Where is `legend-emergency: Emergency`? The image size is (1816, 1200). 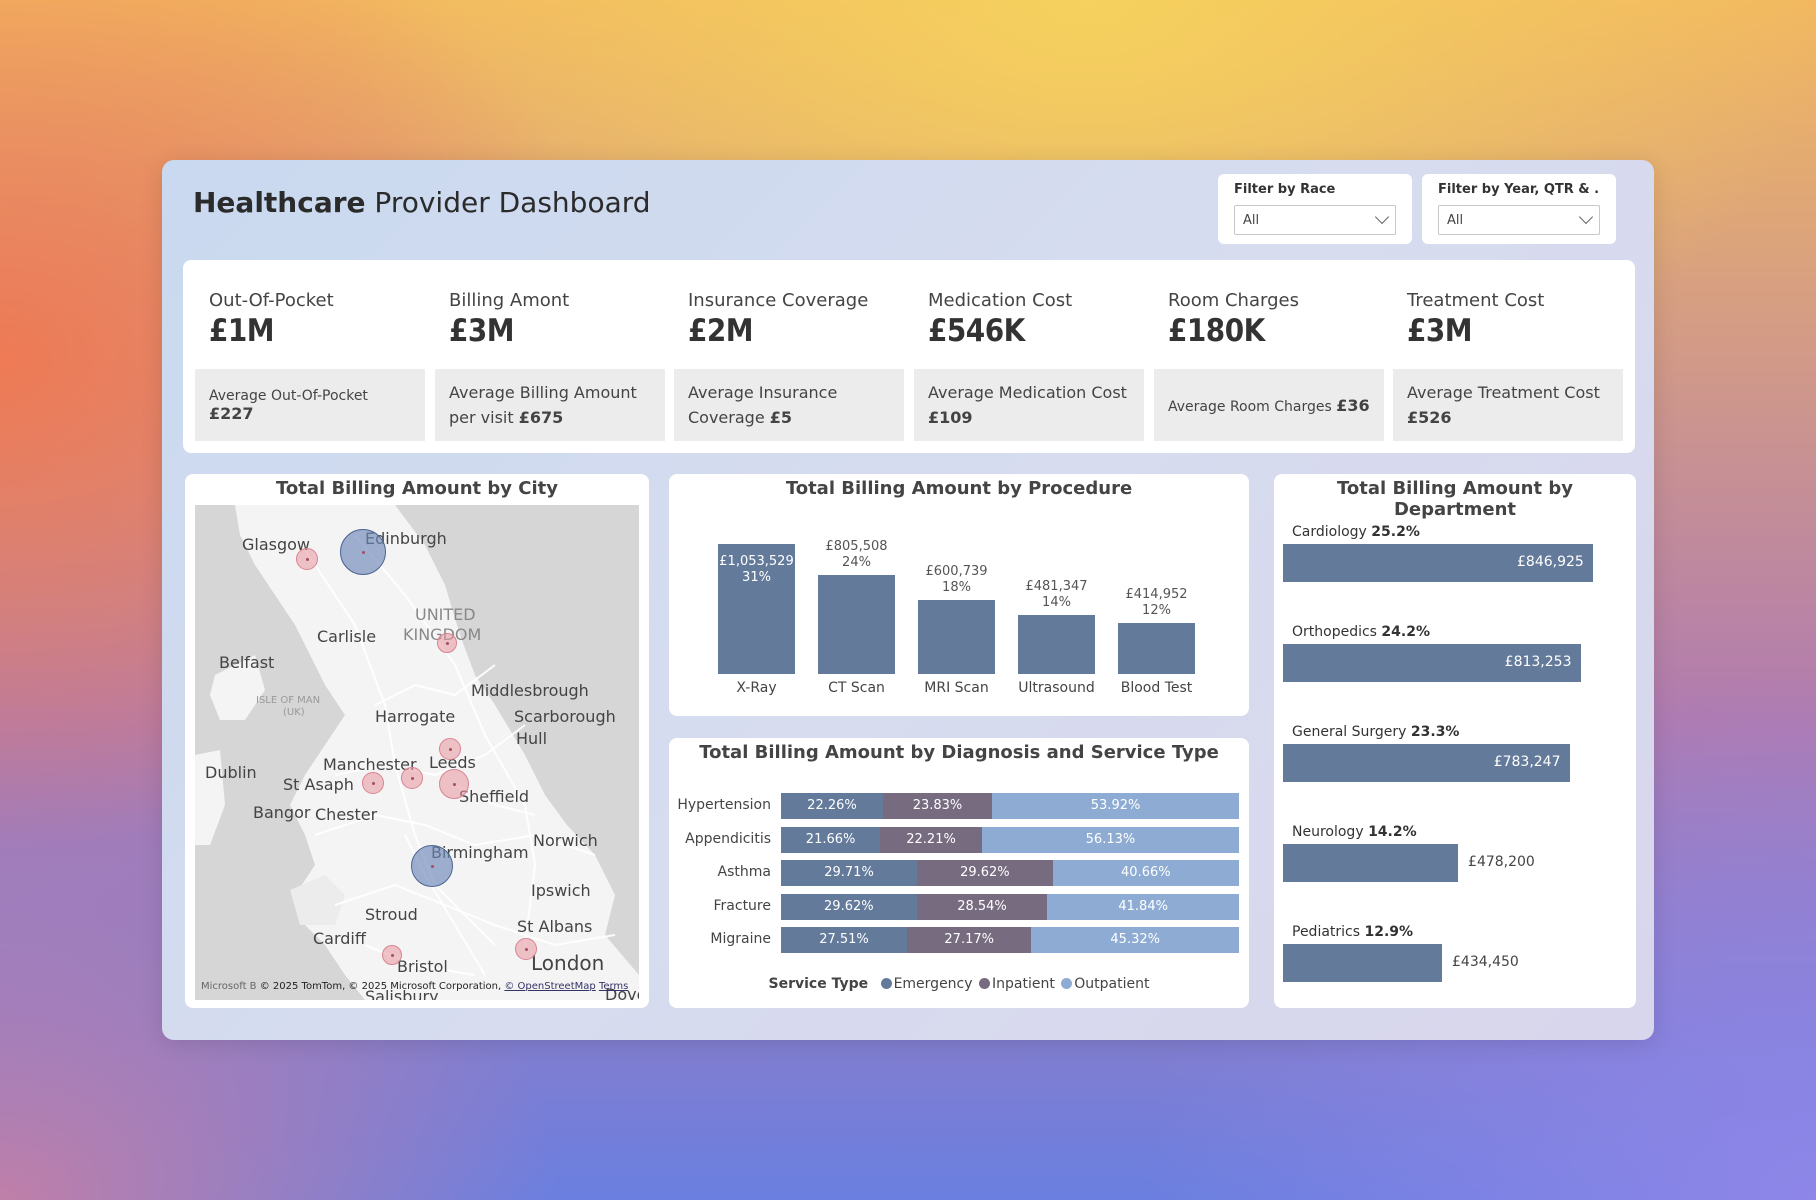
legend-emergency: Emergency is located at coordinates (926, 984).